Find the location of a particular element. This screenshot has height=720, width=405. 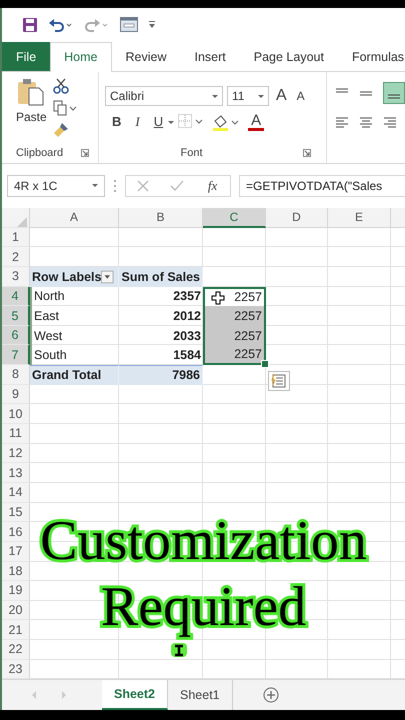

table-cell-text: 1584 is located at coordinates (187, 355).